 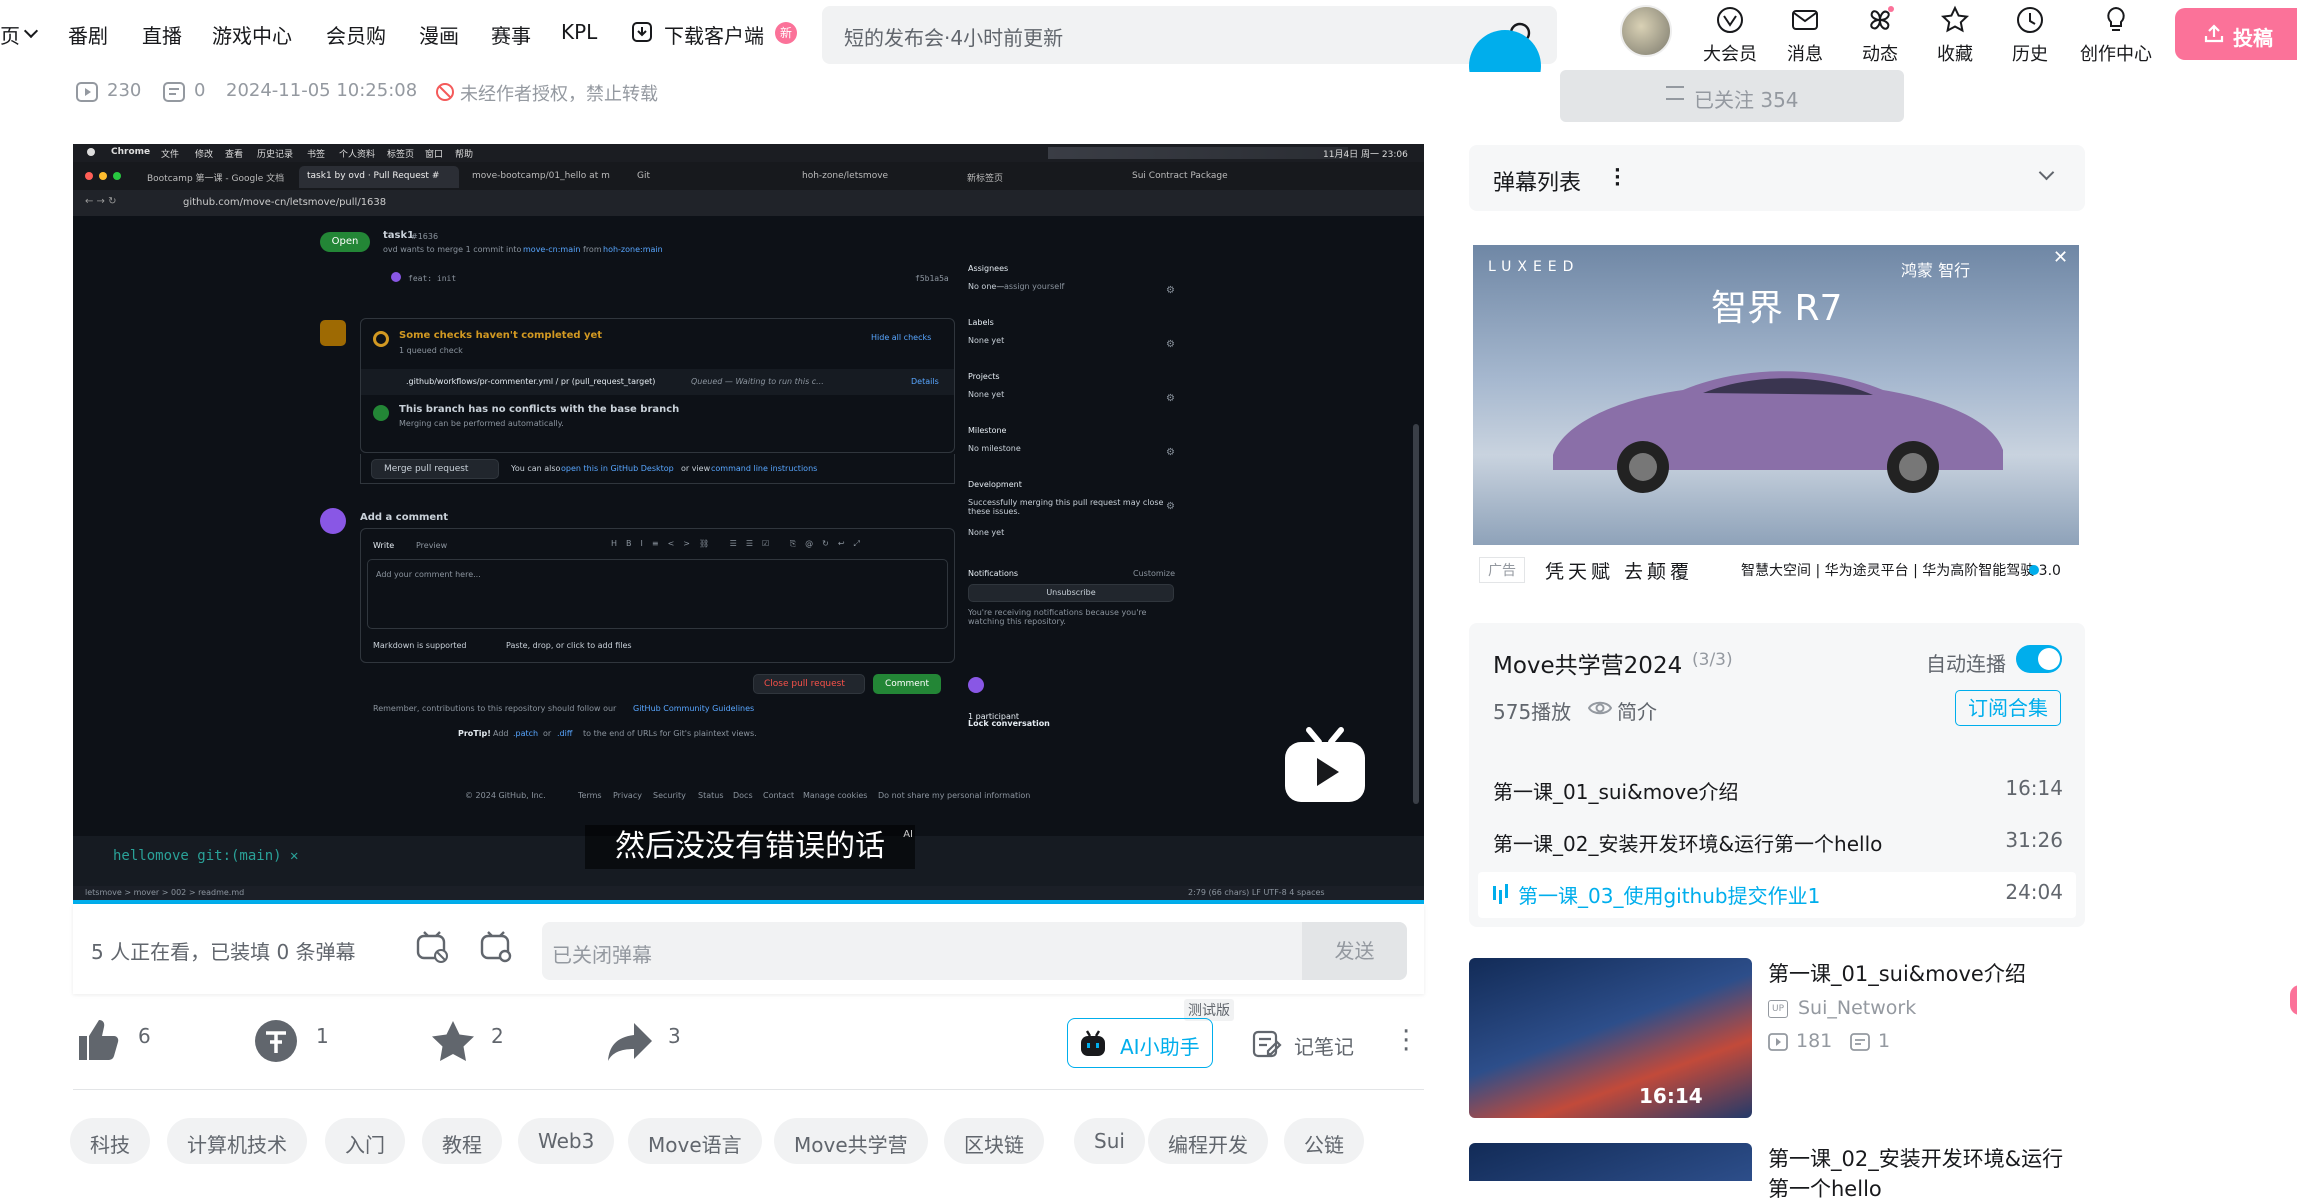 What do you see at coordinates (435, 469) in the screenshot?
I see `merge-pull-request-button: Merge pull request` at bounding box center [435, 469].